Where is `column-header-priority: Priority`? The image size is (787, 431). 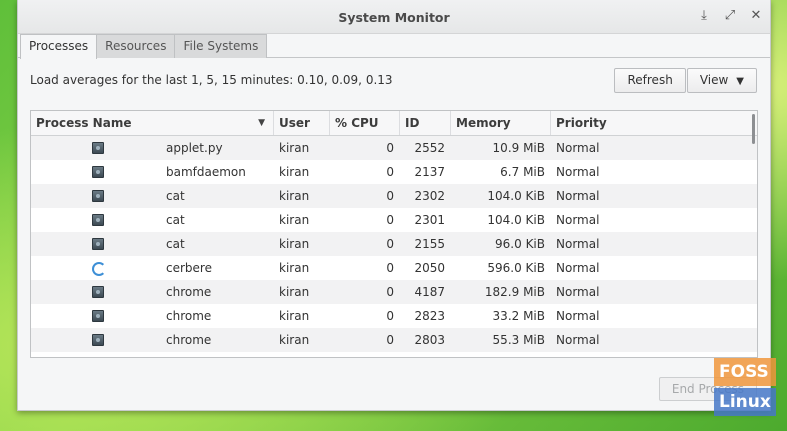 column-header-priority: Priority is located at coordinates (651, 123).